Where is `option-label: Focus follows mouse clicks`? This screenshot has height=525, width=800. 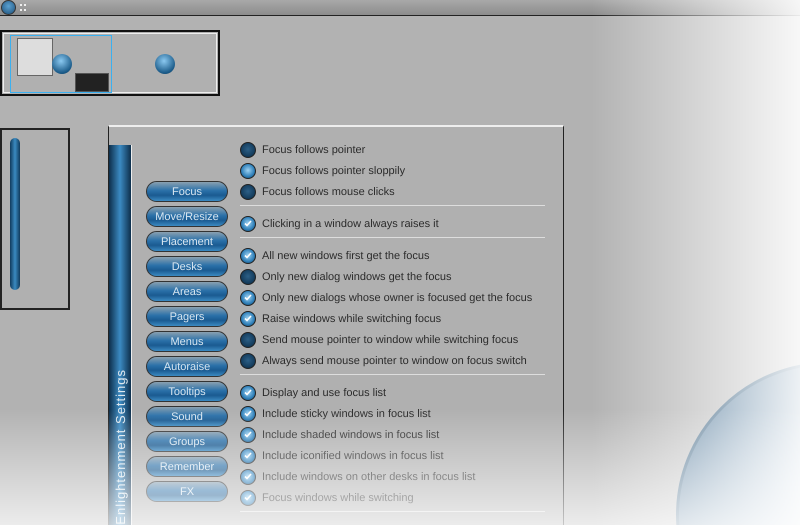 option-label: Focus follows mouse clicks is located at coordinates (328, 192).